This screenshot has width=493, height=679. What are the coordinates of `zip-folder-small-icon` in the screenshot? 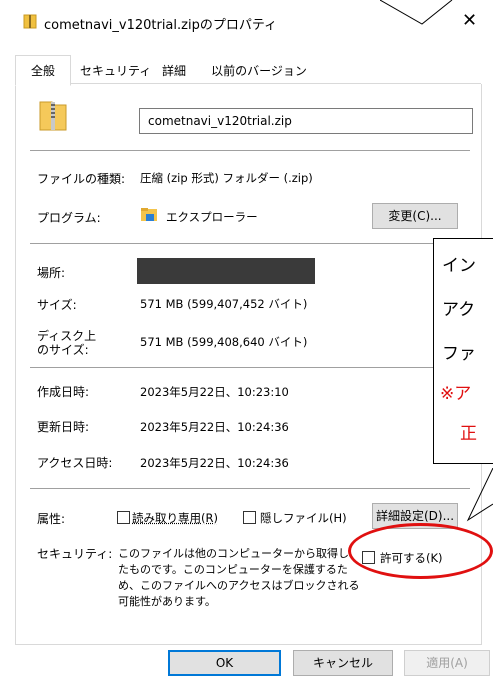 It's located at (30, 22).